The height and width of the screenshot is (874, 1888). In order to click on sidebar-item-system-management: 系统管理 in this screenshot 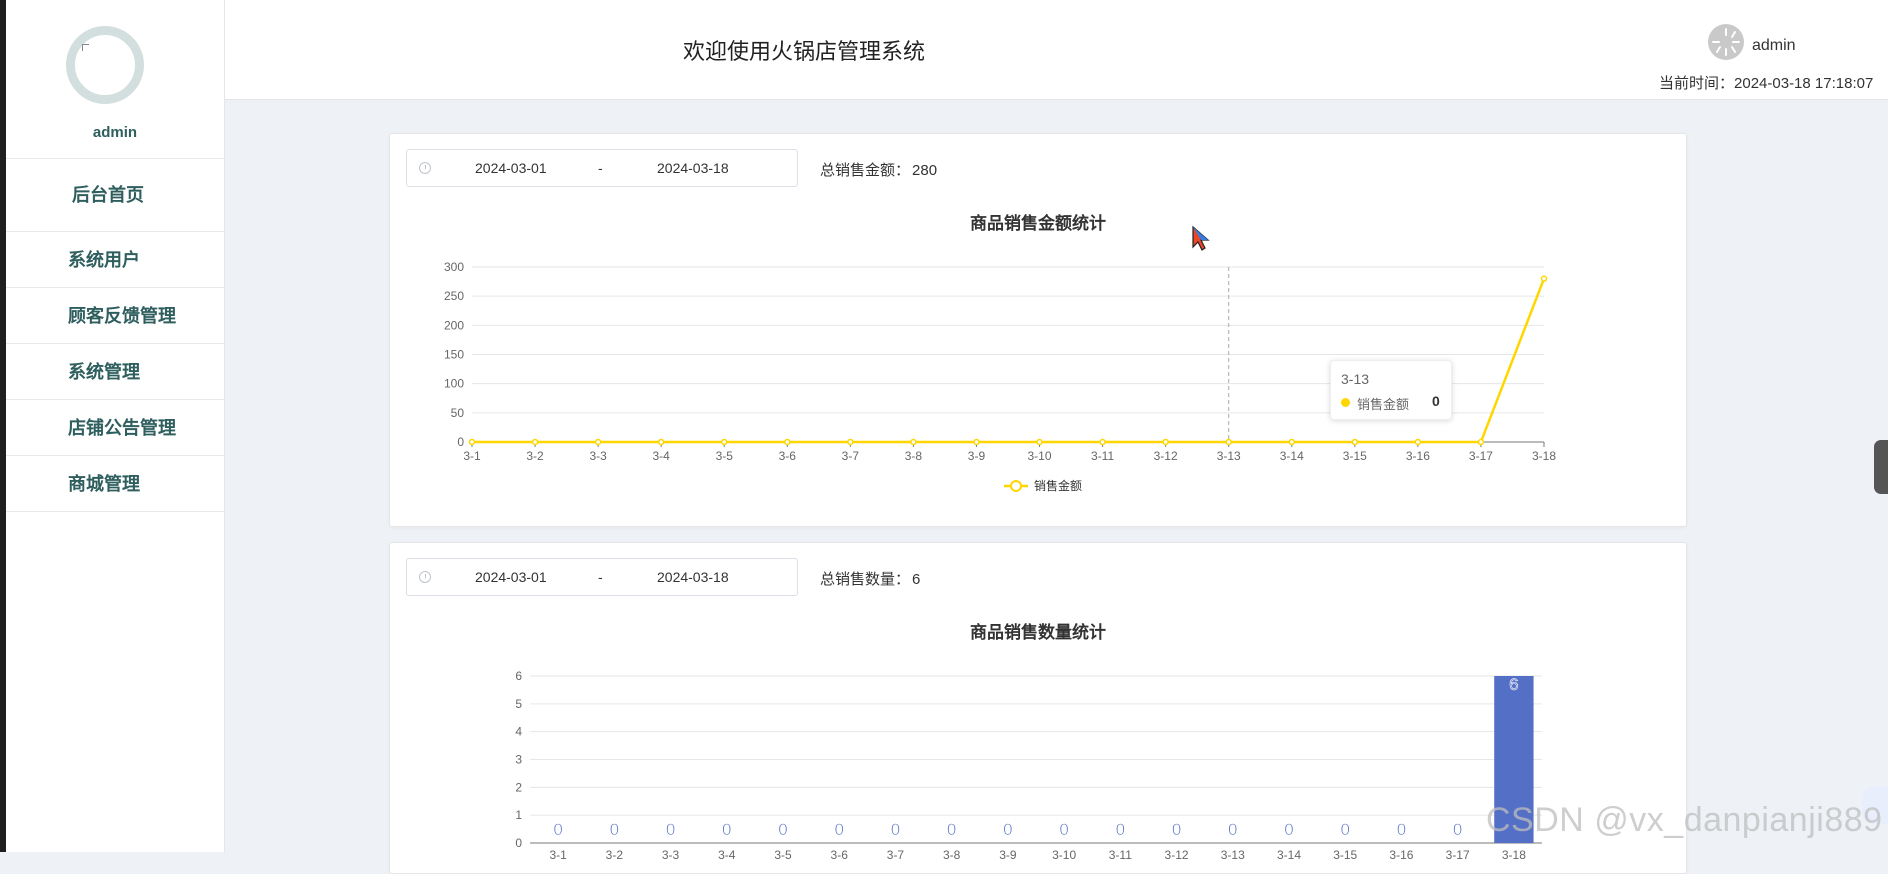, I will do `click(115, 372)`.